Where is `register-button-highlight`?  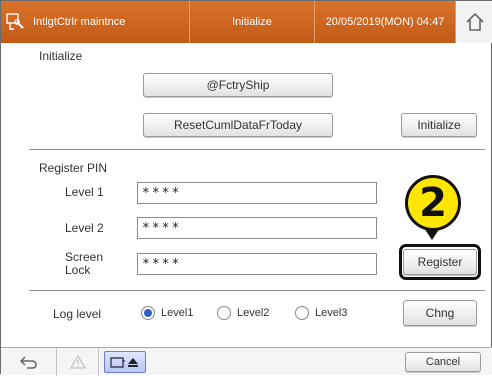
register-button-highlight is located at coordinates (440, 262).